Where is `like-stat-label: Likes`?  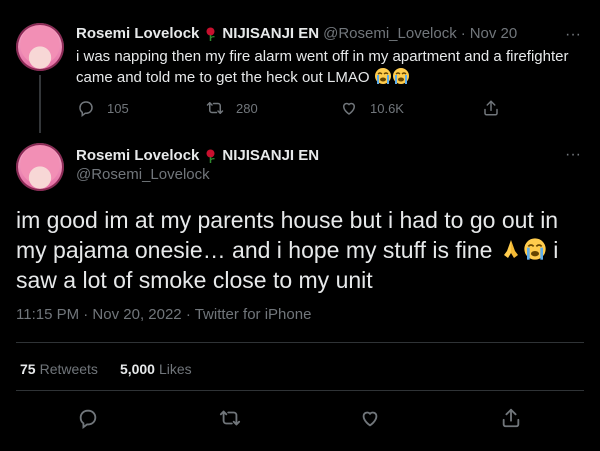
like-stat-label: Likes is located at coordinates (175, 369).